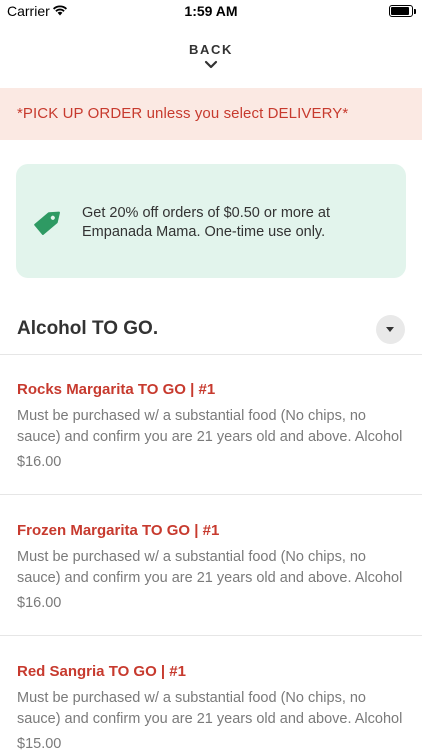 The height and width of the screenshot is (750, 422). What do you see at coordinates (211, 64) in the screenshot?
I see `chevron-down-icon` at bounding box center [211, 64].